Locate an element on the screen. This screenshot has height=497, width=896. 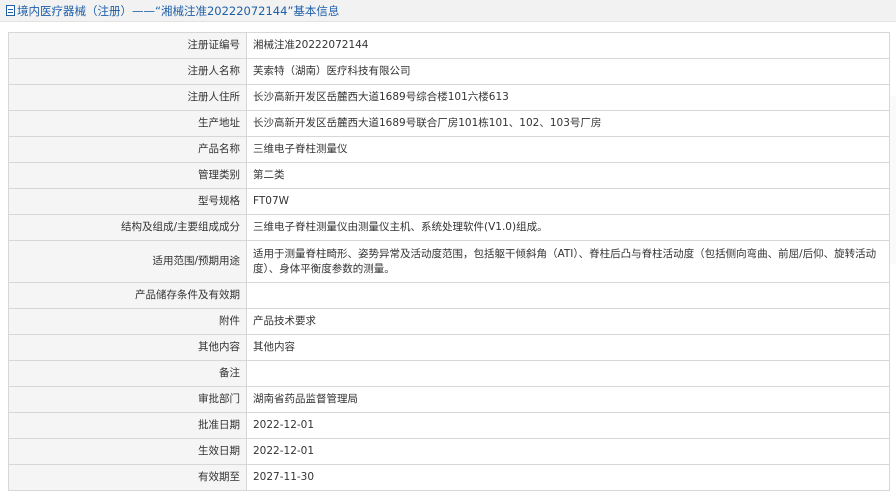
row-value: 三维电子脊柱测量仪由测量仪主机、系统处理软件(V1.0)组成。 is located at coordinates (568, 227).